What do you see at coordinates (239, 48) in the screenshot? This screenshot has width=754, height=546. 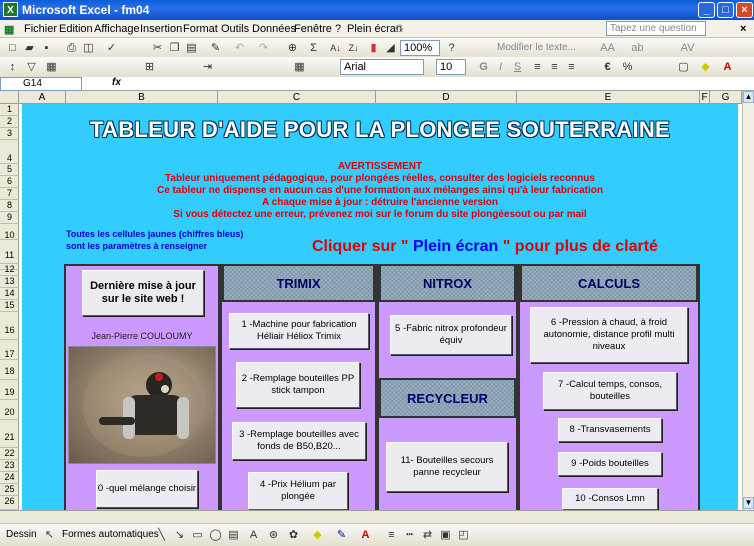 I see `undo-icon: ↶` at bounding box center [239, 48].